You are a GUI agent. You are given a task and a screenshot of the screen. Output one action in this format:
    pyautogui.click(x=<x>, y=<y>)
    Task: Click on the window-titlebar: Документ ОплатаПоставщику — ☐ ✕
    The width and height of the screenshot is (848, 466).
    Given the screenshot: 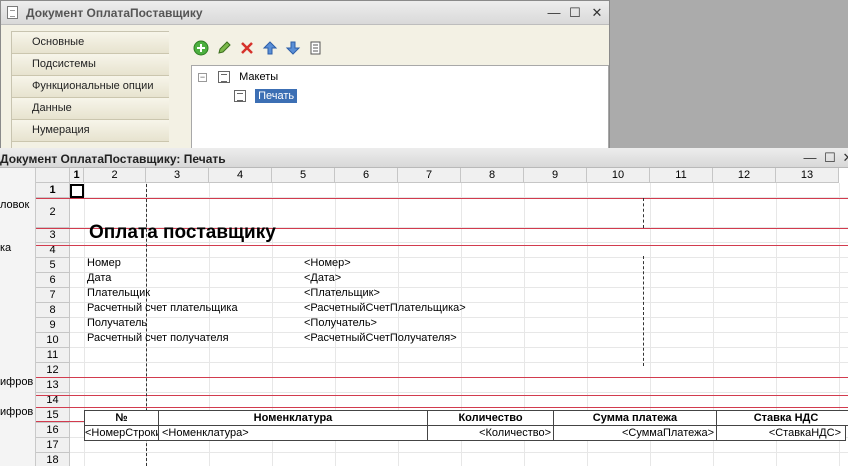 What is the action you would take?
    pyautogui.click(x=305, y=13)
    